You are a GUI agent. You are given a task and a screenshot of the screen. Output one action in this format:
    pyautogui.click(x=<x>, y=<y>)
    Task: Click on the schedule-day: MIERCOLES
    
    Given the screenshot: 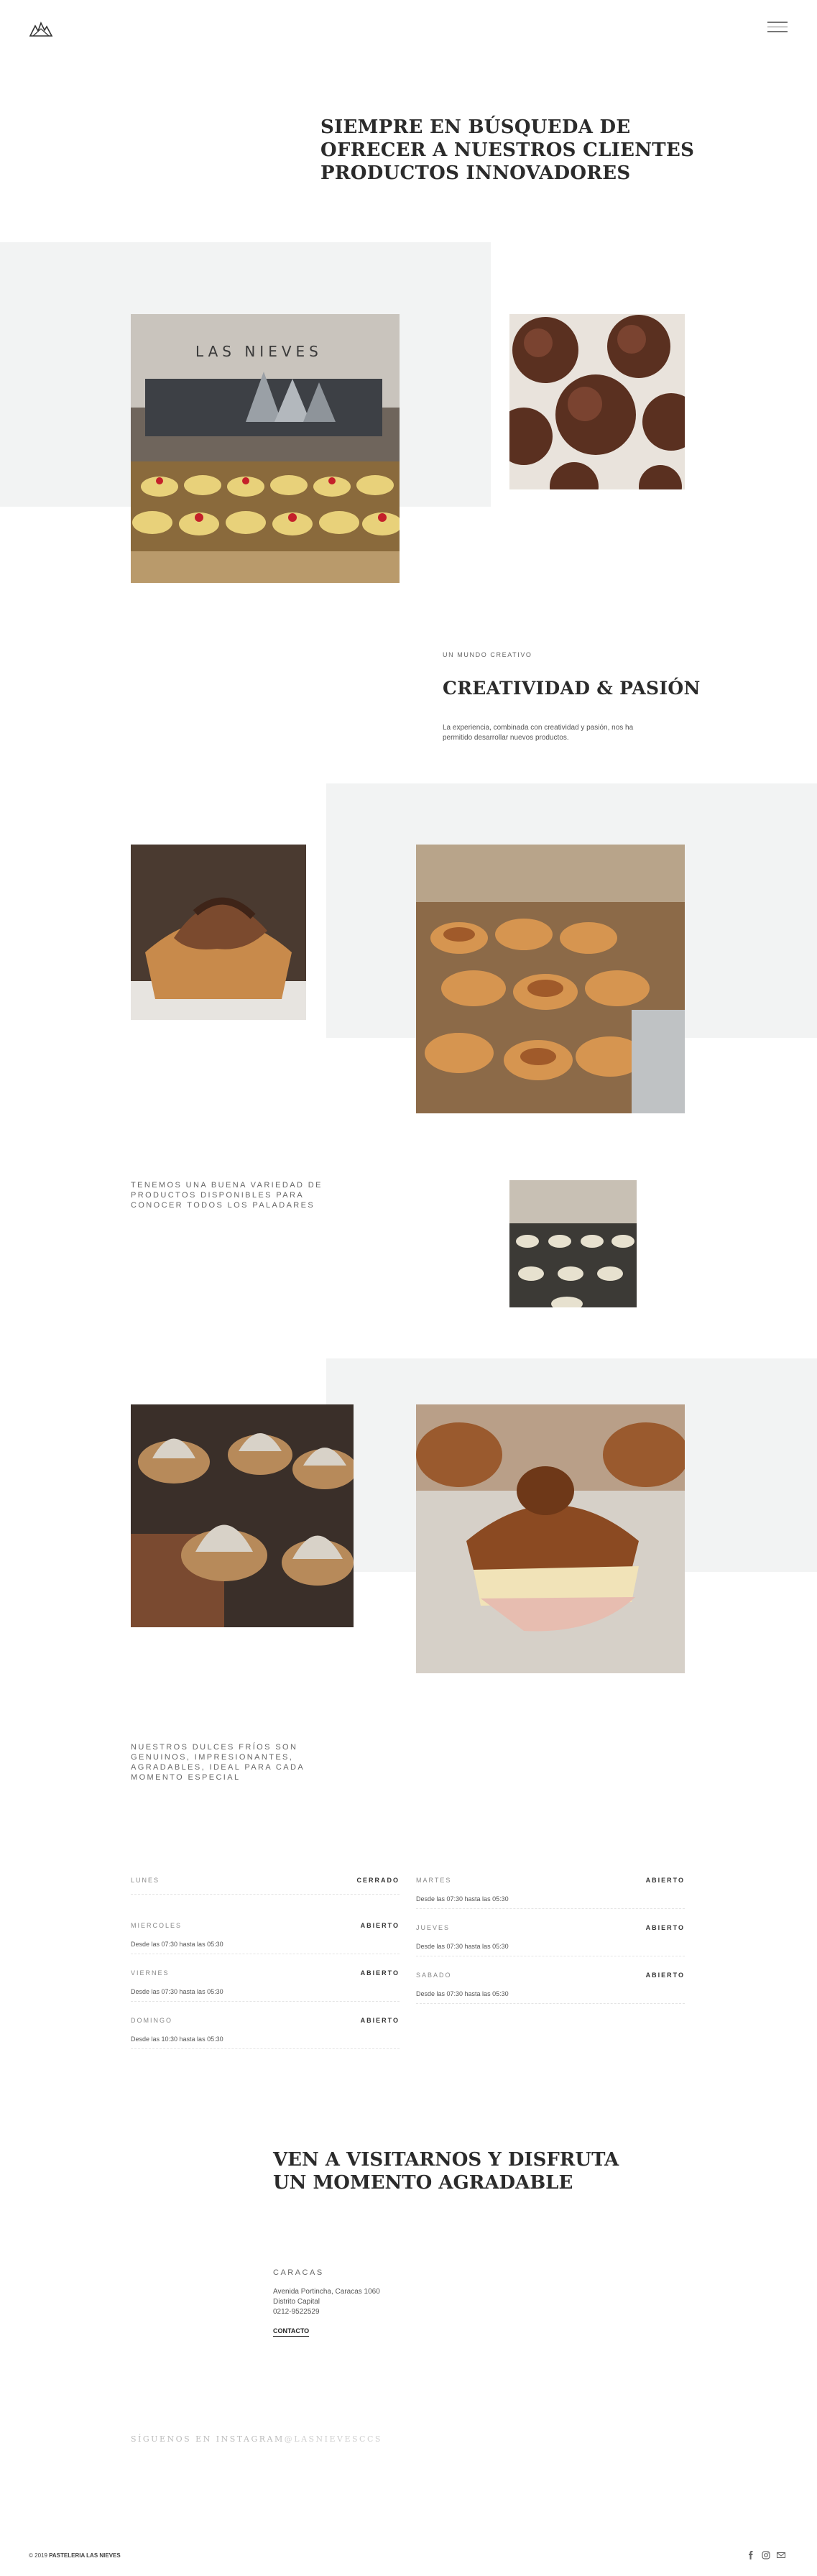 What is the action you would take?
    pyautogui.click(x=157, y=1925)
    